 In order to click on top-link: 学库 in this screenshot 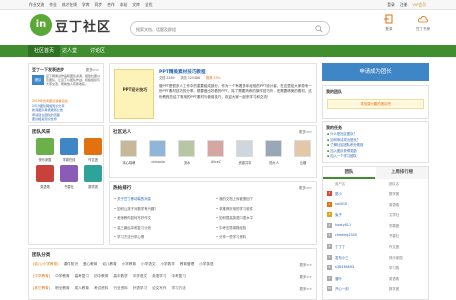, I will do `click(86, 5)`.